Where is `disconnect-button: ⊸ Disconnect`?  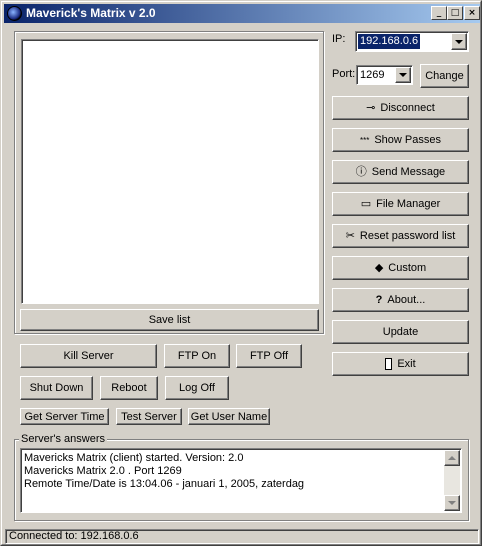 disconnect-button: ⊸ Disconnect is located at coordinates (400, 108).